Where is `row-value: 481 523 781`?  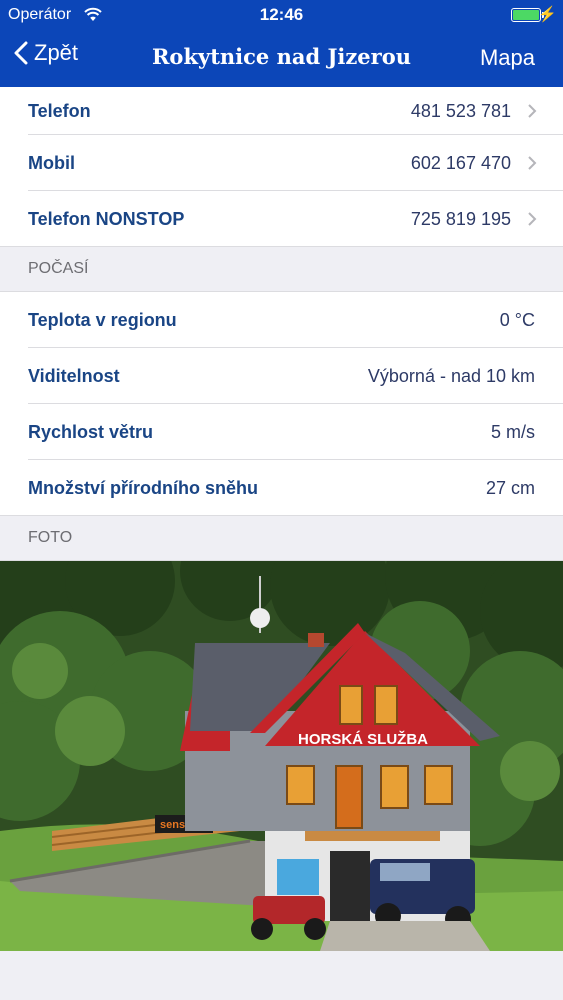 row-value: 481 523 781 is located at coordinates (460, 110).